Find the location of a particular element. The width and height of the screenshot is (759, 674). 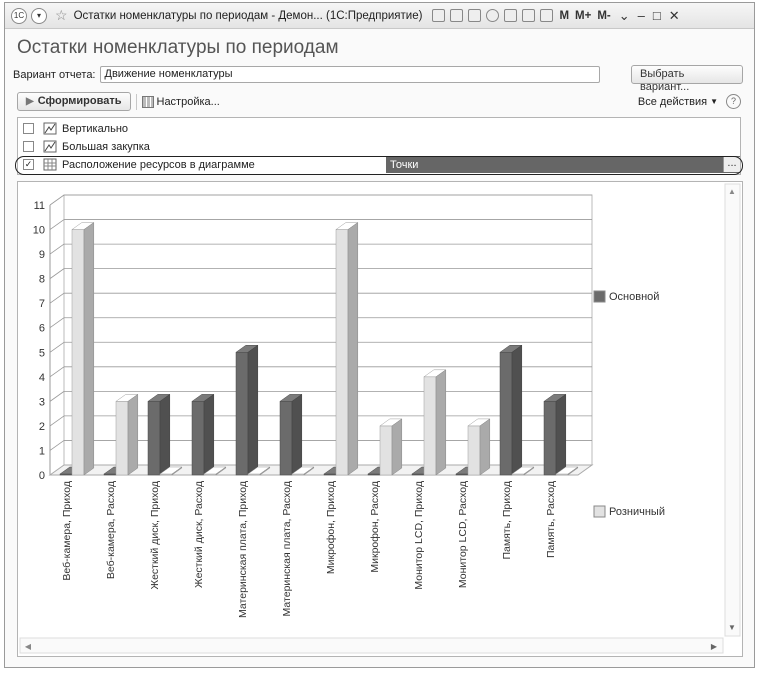

calculator-icon is located at coordinates (529, 15).